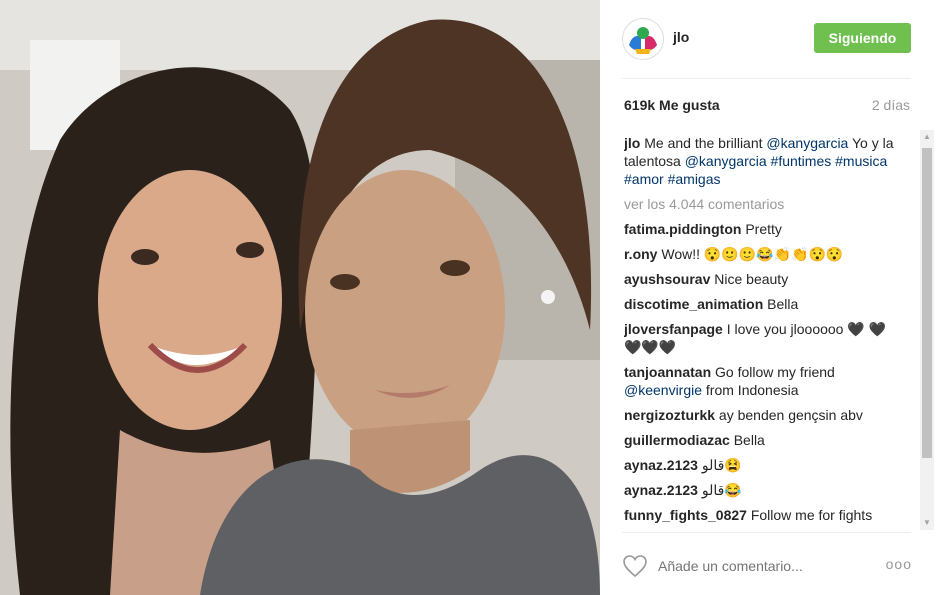 The width and height of the screenshot is (936, 595). What do you see at coordinates (811, 515) in the screenshot?
I see `comment-text: Follow me for fights` at bounding box center [811, 515].